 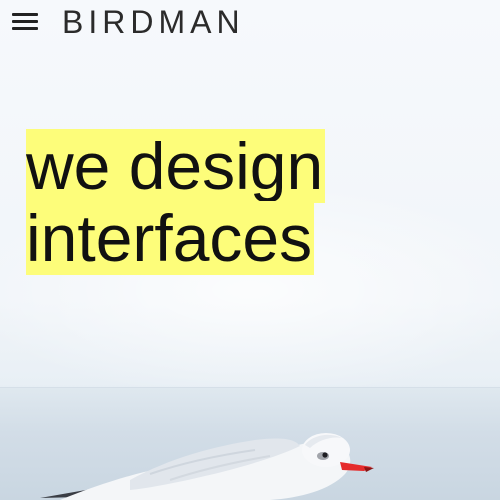 I want to click on headline-line-2: interfaces, so click(x=175, y=238).